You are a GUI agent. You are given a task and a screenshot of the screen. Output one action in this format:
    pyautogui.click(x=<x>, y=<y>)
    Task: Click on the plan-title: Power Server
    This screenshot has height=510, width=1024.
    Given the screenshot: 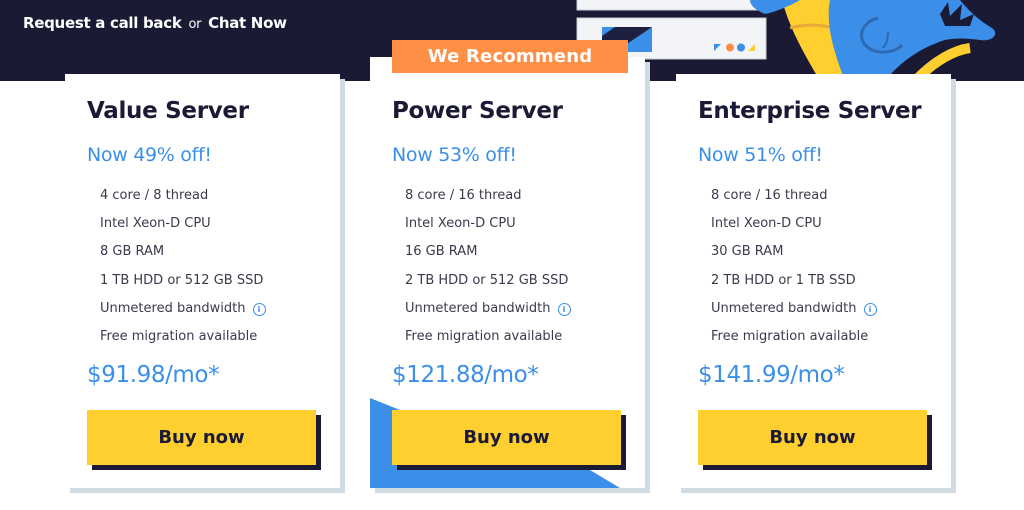 What is the action you would take?
    pyautogui.click(x=477, y=111)
    